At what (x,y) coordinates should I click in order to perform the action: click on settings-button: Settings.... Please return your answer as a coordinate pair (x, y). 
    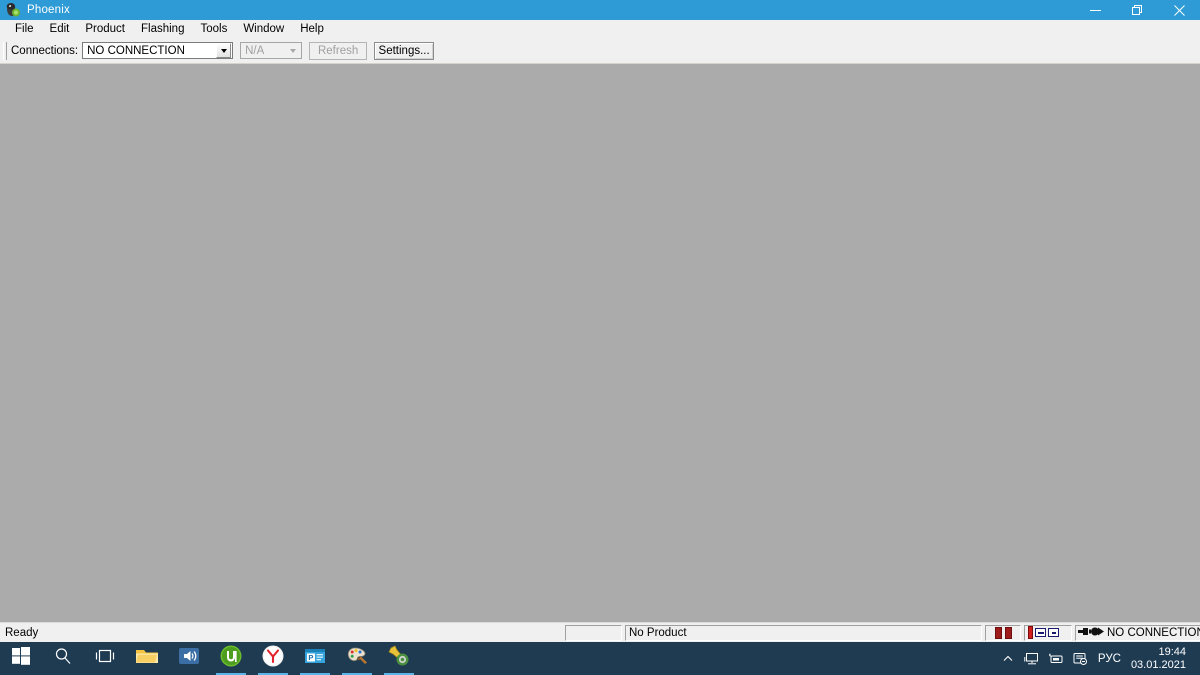
    Looking at the image, I should click on (404, 50).